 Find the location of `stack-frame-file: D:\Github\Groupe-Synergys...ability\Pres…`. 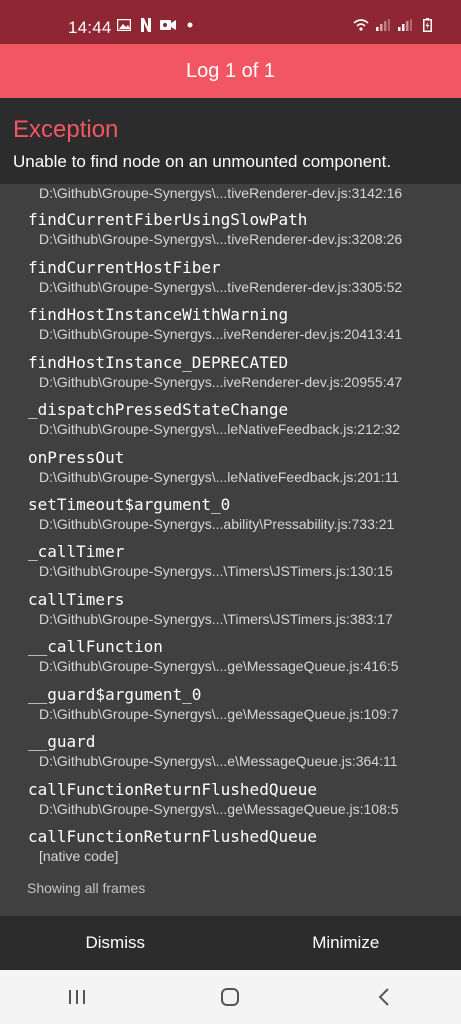

stack-frame-file: D:\Github\Groupe-Synergys...ability\Pres… is located at coordinates (217, 524).